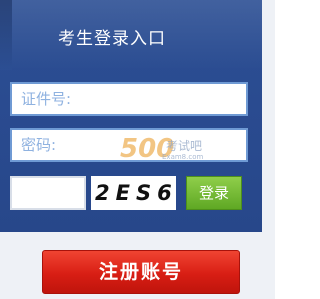 The height and width of the screenshot is (299, 320). Describe the element at coordinates (141, 272) in the screenshot. I see `register-button: 注册账号` at that location.